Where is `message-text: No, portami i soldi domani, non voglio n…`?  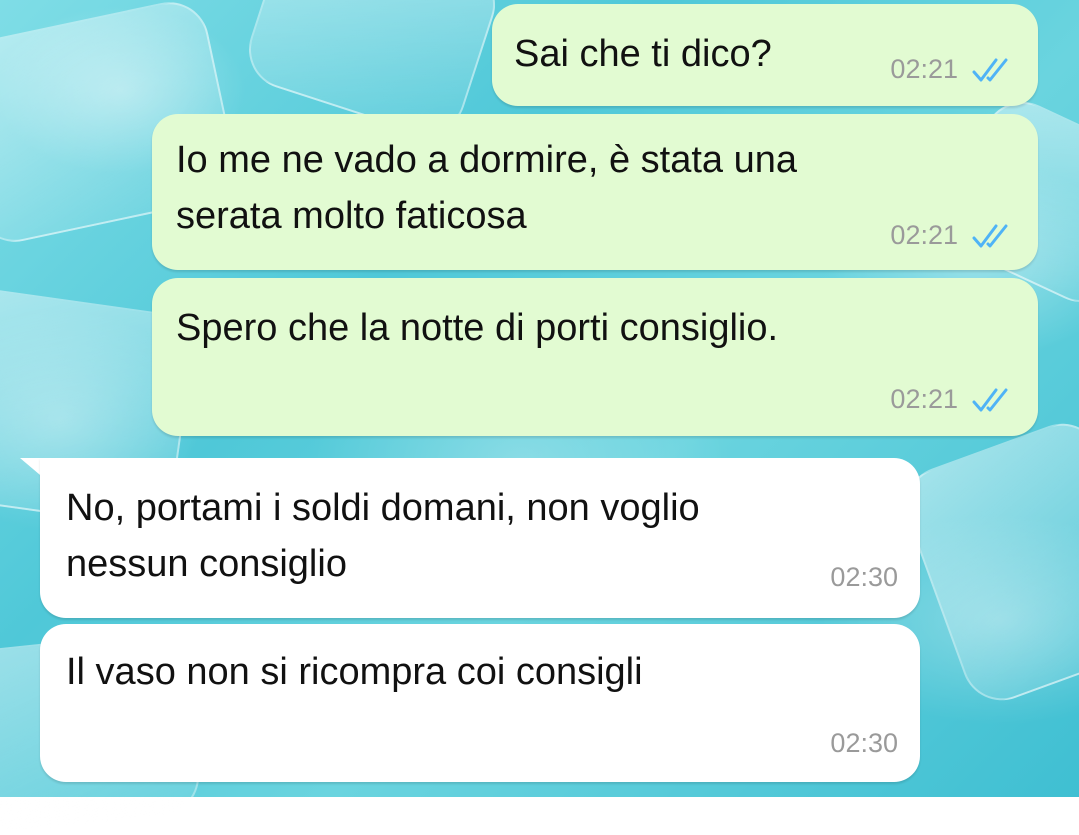 message-text: No, portami i soldi domani, non voglio n… is located at coordinates (383, 536).